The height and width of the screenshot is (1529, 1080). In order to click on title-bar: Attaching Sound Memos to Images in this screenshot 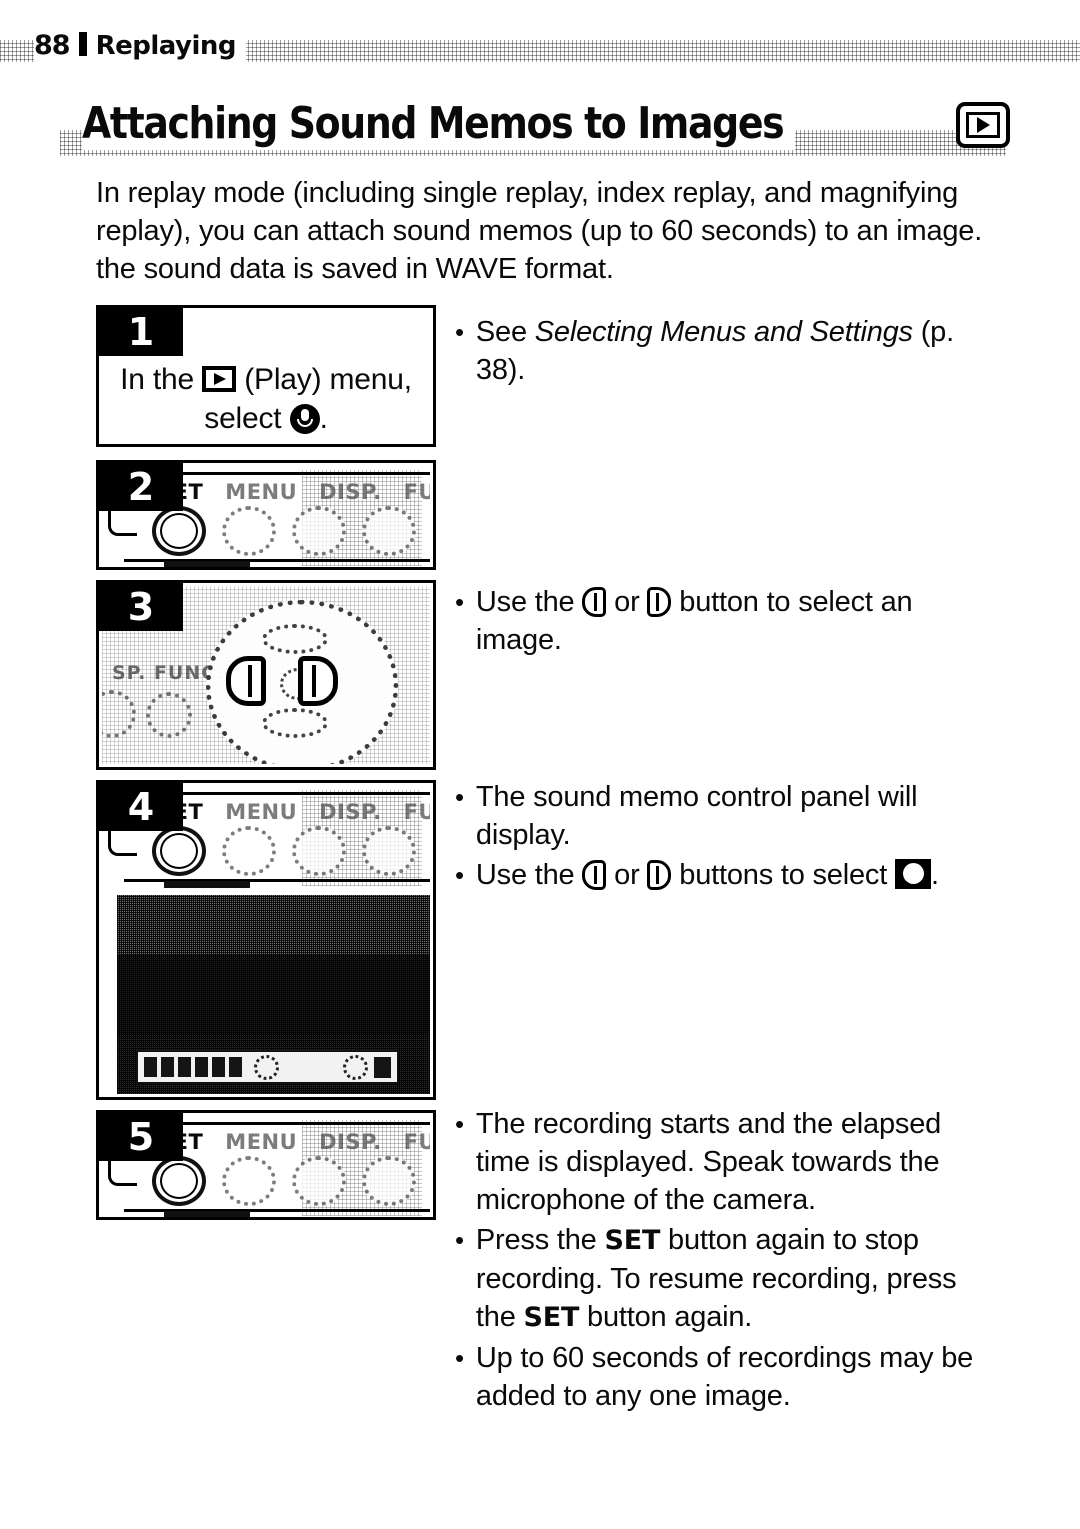, I will do `click(540, 130)`.